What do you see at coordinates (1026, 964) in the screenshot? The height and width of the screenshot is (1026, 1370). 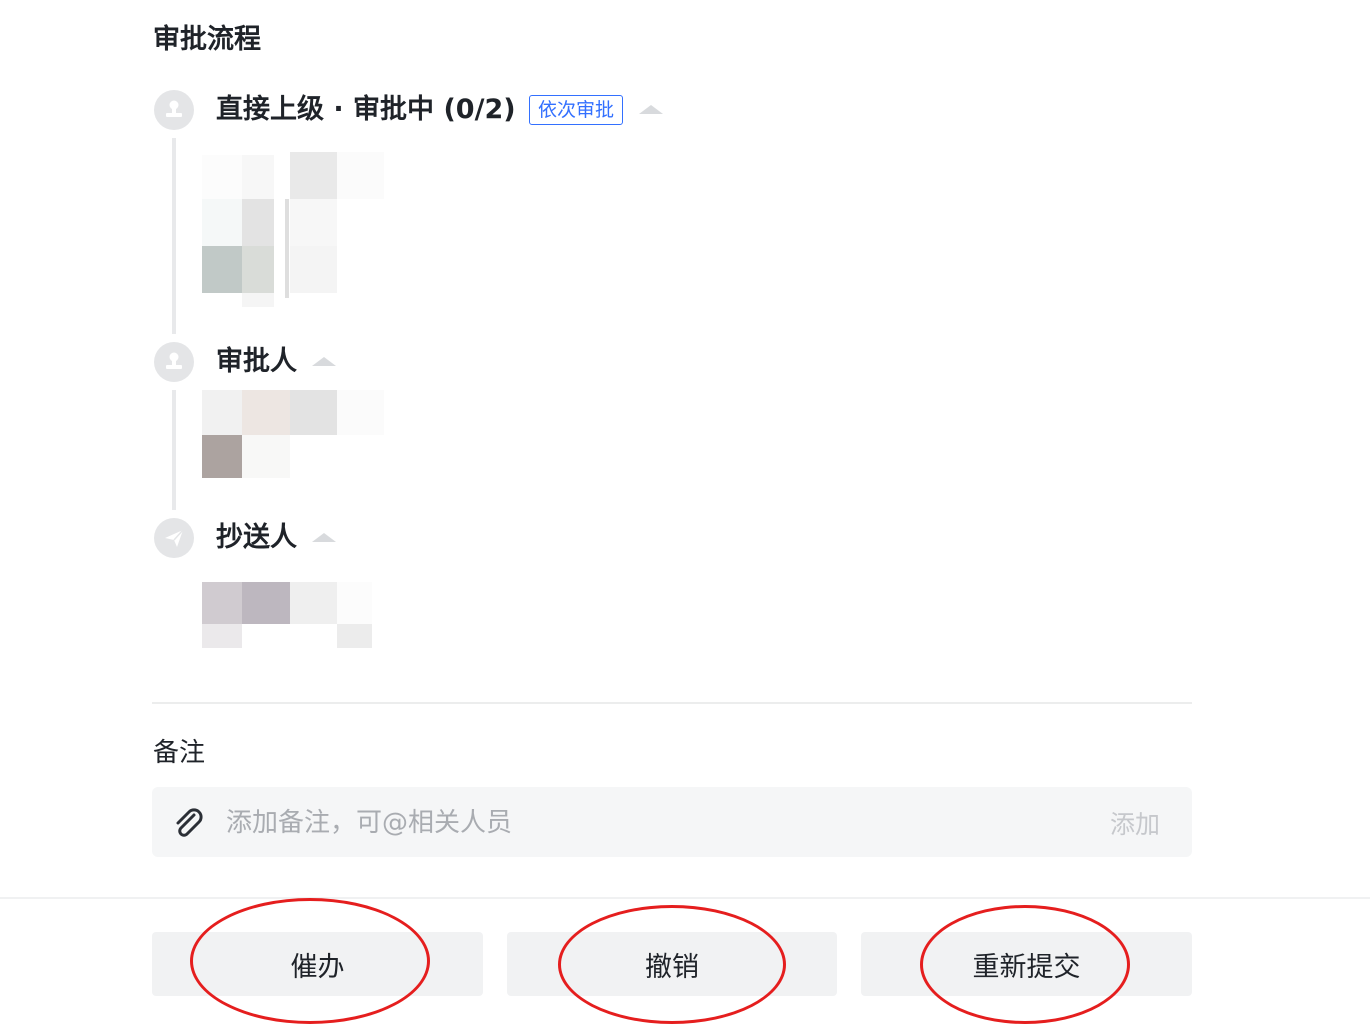 I see `resubmit-button: 重新提交` at bounding box center [1026, 964].